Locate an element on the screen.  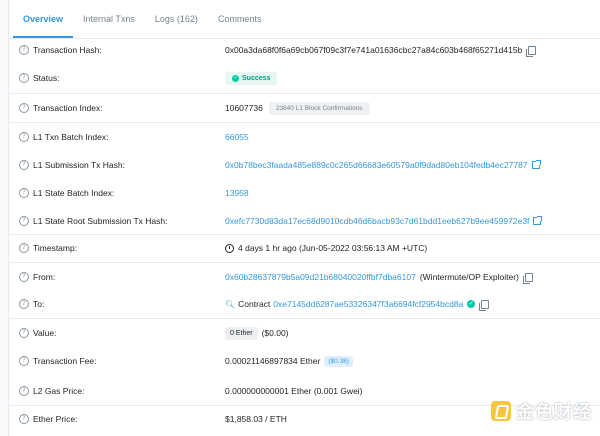
tab-overview: Overview is located at coordinates (43, 19).